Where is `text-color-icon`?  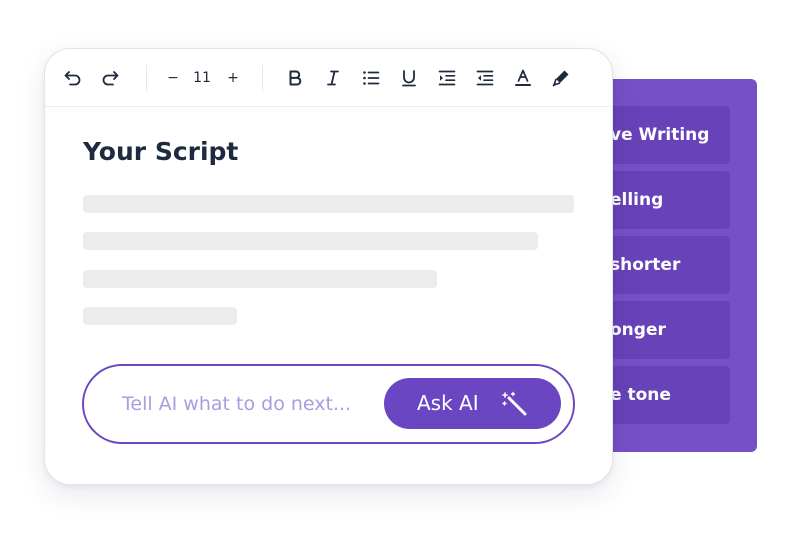 text-color-icon is located at coordinates (523, 78).